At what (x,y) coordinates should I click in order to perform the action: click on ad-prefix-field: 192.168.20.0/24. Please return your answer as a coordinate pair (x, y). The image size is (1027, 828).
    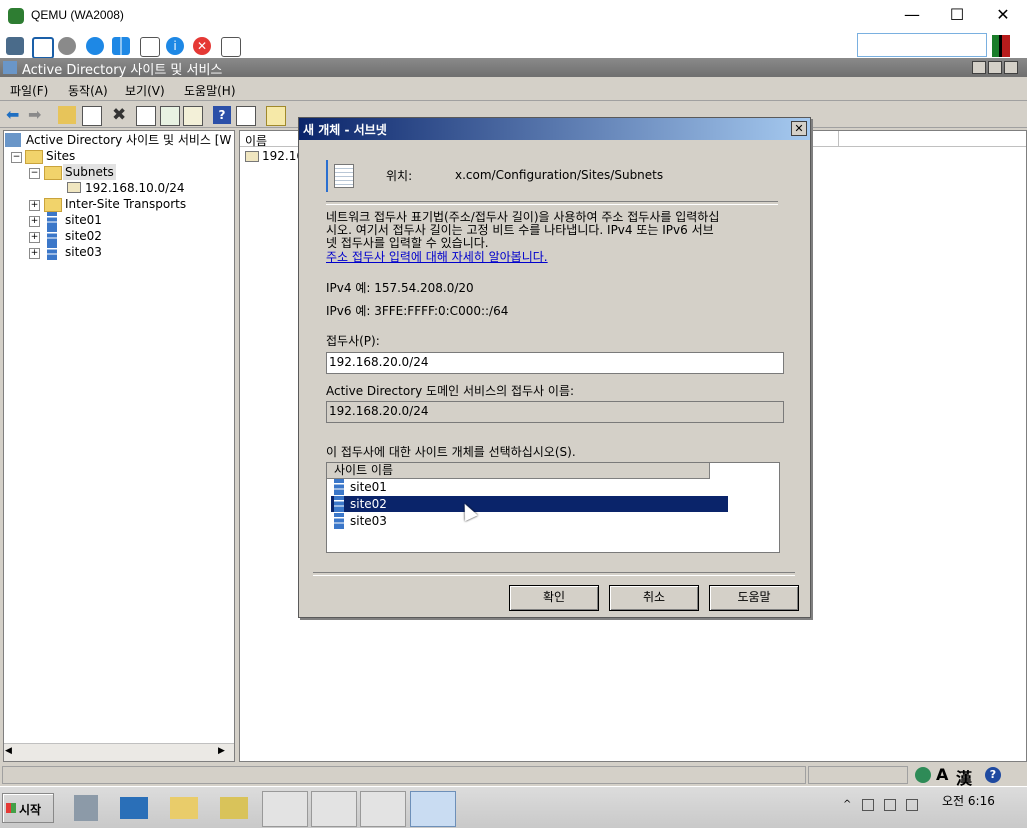
    Looking at the image, I should click on (555, 412).